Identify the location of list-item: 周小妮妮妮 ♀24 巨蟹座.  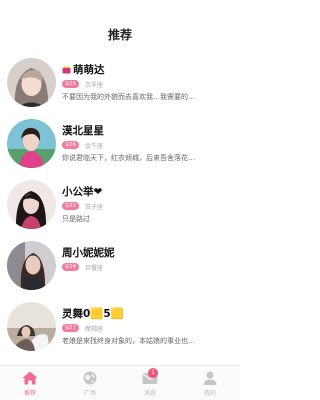
(120, 269).